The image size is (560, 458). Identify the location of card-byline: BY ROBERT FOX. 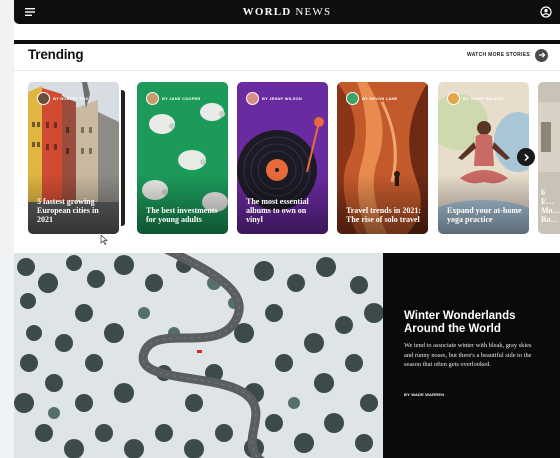
(62, 98).